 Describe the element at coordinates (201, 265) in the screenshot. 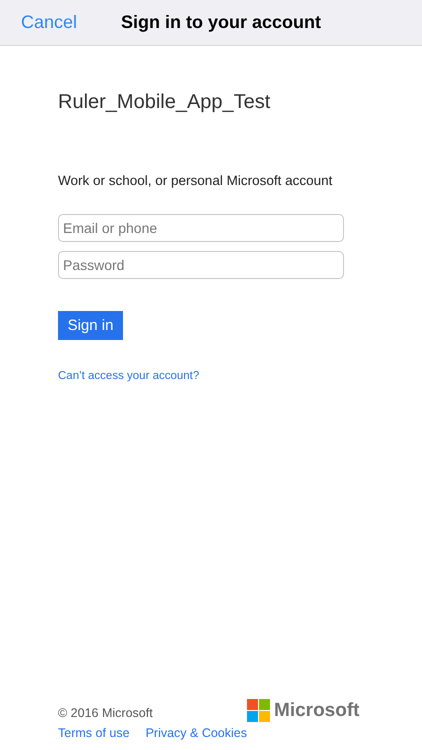

I see `input-field: Password` at that location.